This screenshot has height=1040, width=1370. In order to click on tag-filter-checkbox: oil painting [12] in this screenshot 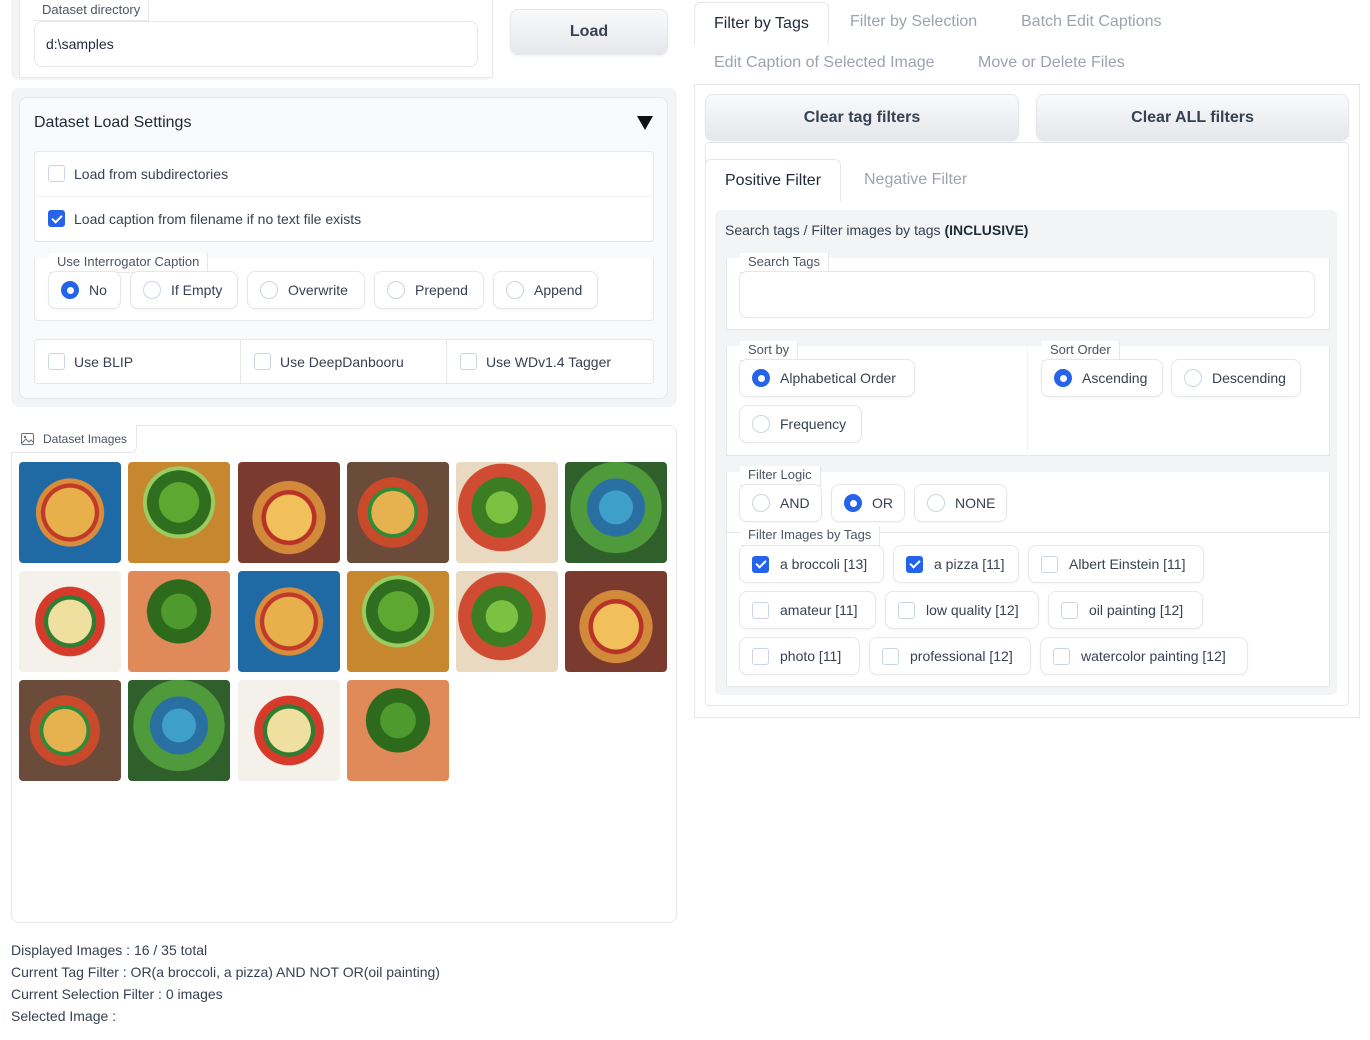, I will do `click(1125, 610)`.